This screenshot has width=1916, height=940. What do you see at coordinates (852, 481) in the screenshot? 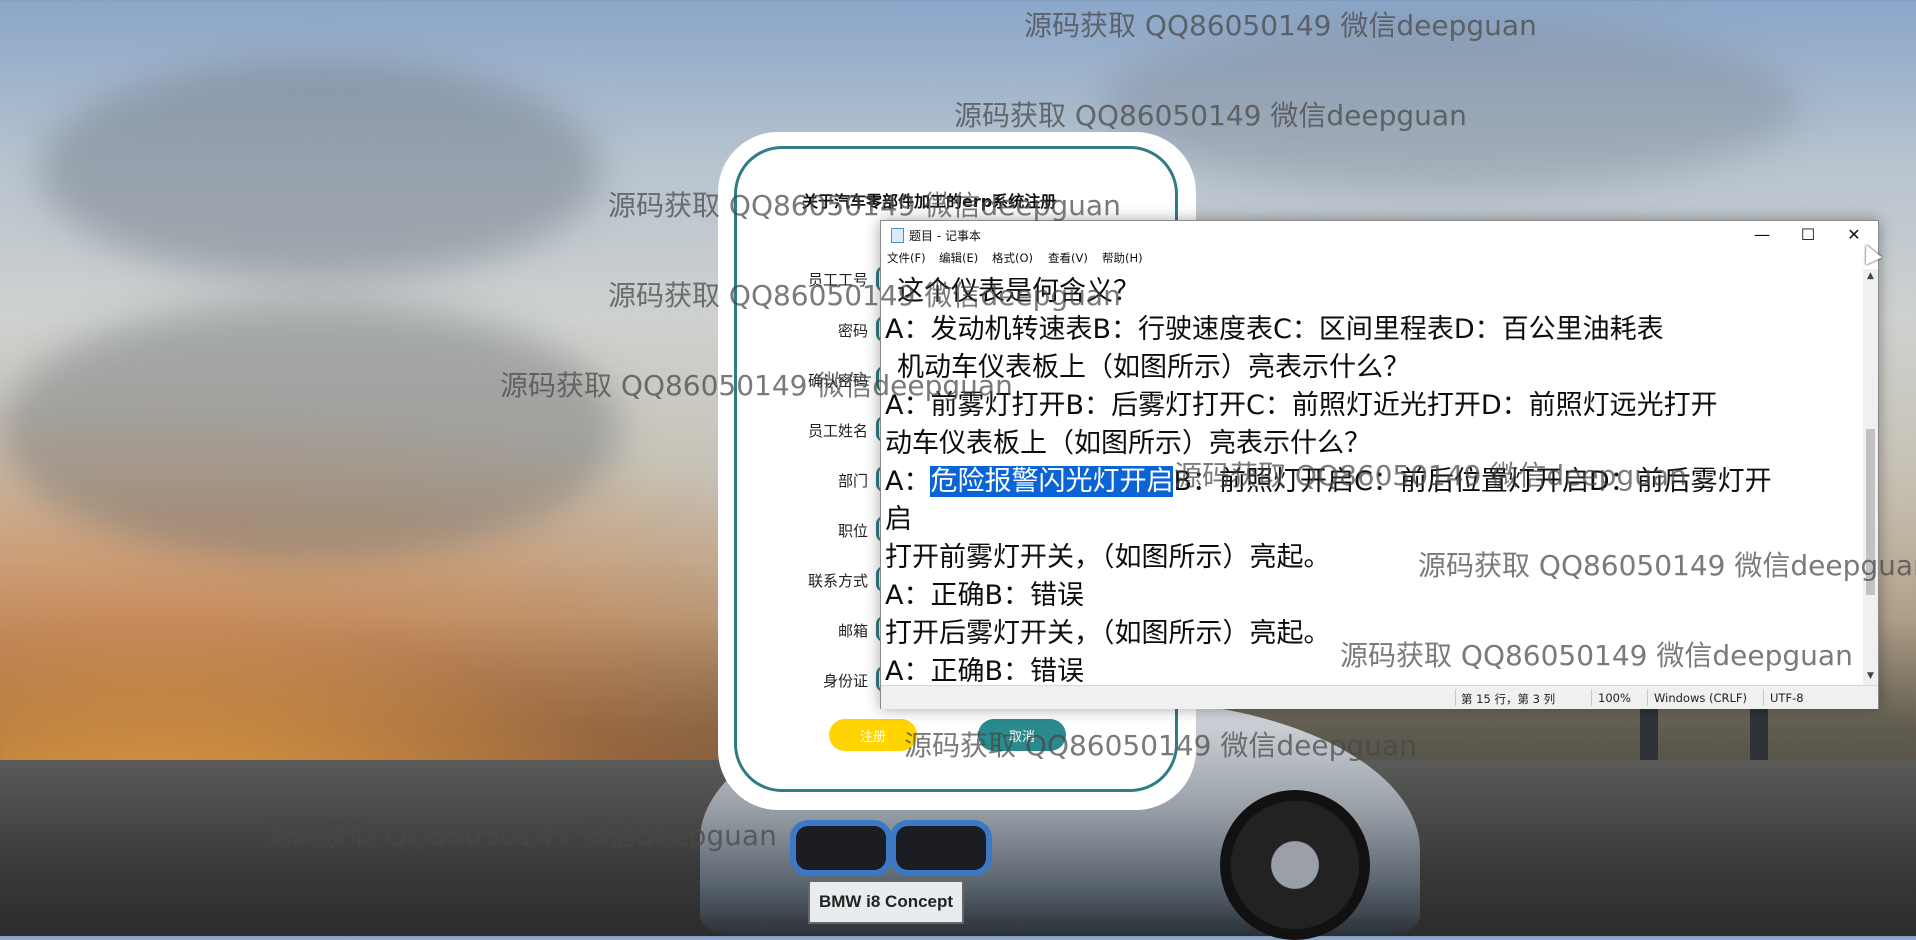
I see `label-department: 部门` at bounding box center [852, 481].